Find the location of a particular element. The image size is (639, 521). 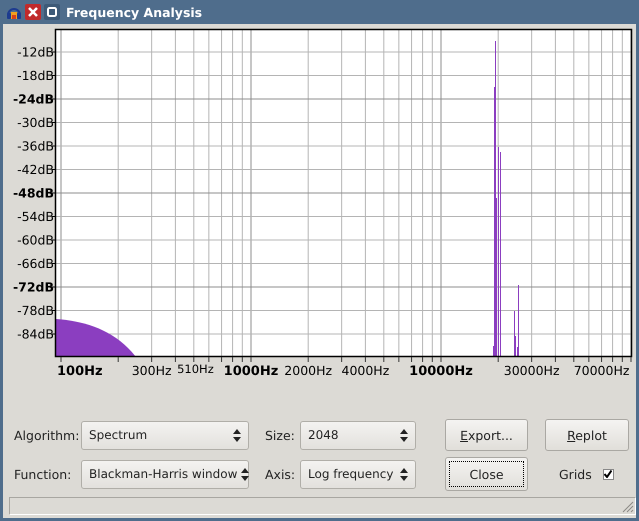

x-axis-label: 70000Hz is located at coordinates (602, 370).